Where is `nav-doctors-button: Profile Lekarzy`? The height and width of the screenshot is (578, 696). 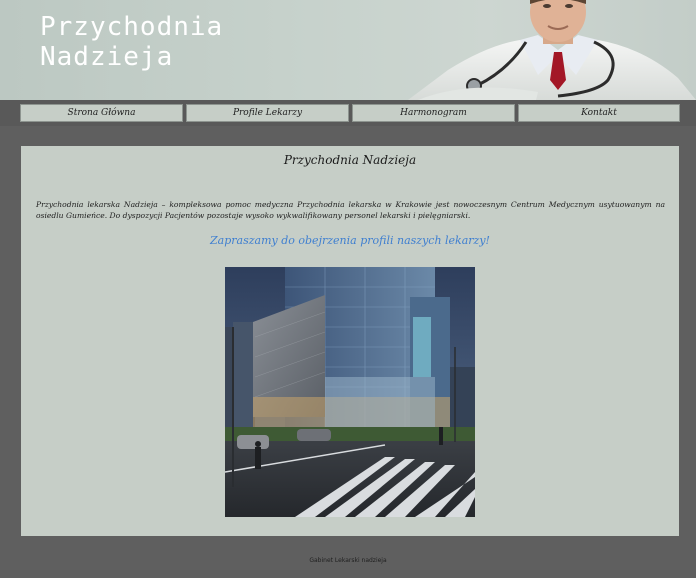
nav-doctors-button: Profile Lekarzy is located at coordinates (267, 113).